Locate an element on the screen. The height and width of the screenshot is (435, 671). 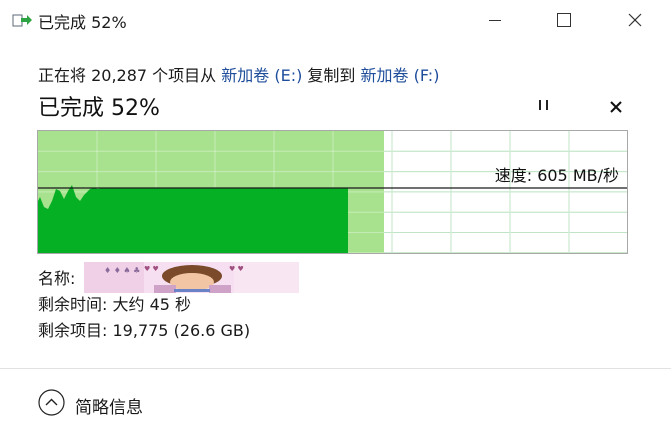
copy-description: 正在将 20,287 个项目从 新加卷 (E:) 复制到 新加卷 (F:) is located at coordinates (238, 74).